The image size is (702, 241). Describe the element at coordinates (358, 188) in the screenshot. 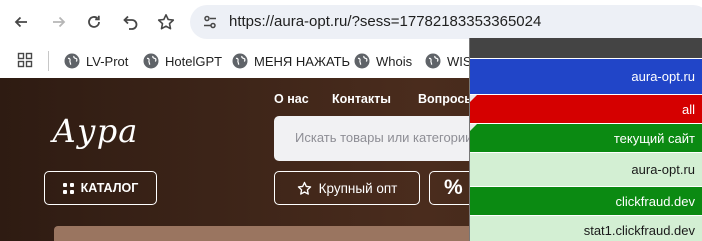

I see `bulk-order-label: Крупный опт` at that location.